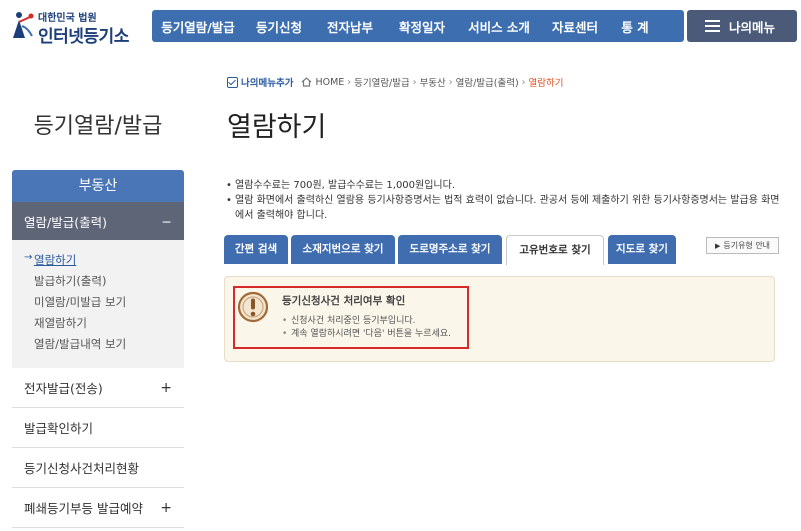  Describe the element at coordinates (256, 249) in the screenshot. I see `tab-simple-search: 간편 검색` at that location.